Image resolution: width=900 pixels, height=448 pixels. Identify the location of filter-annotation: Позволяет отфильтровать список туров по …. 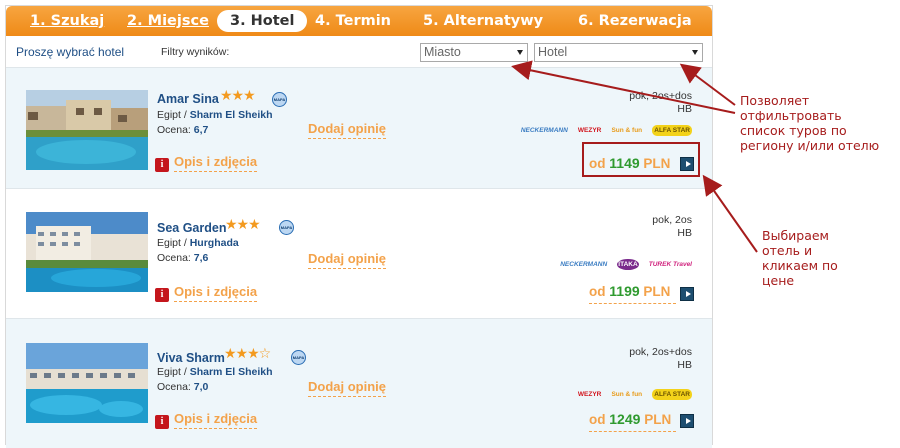
(810, 123).